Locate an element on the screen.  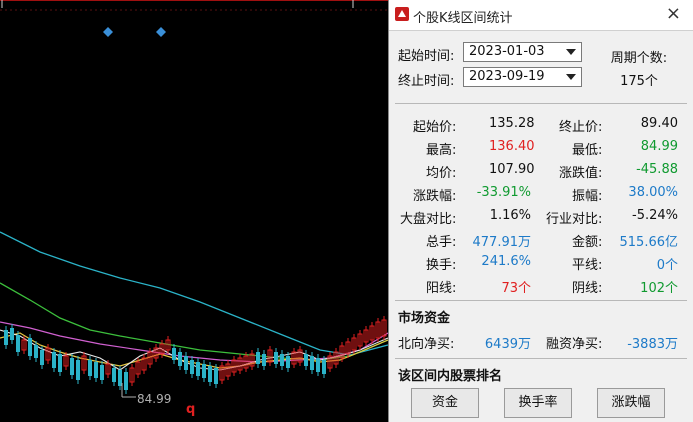
close-icon: × is located at coordinates (673, 13).